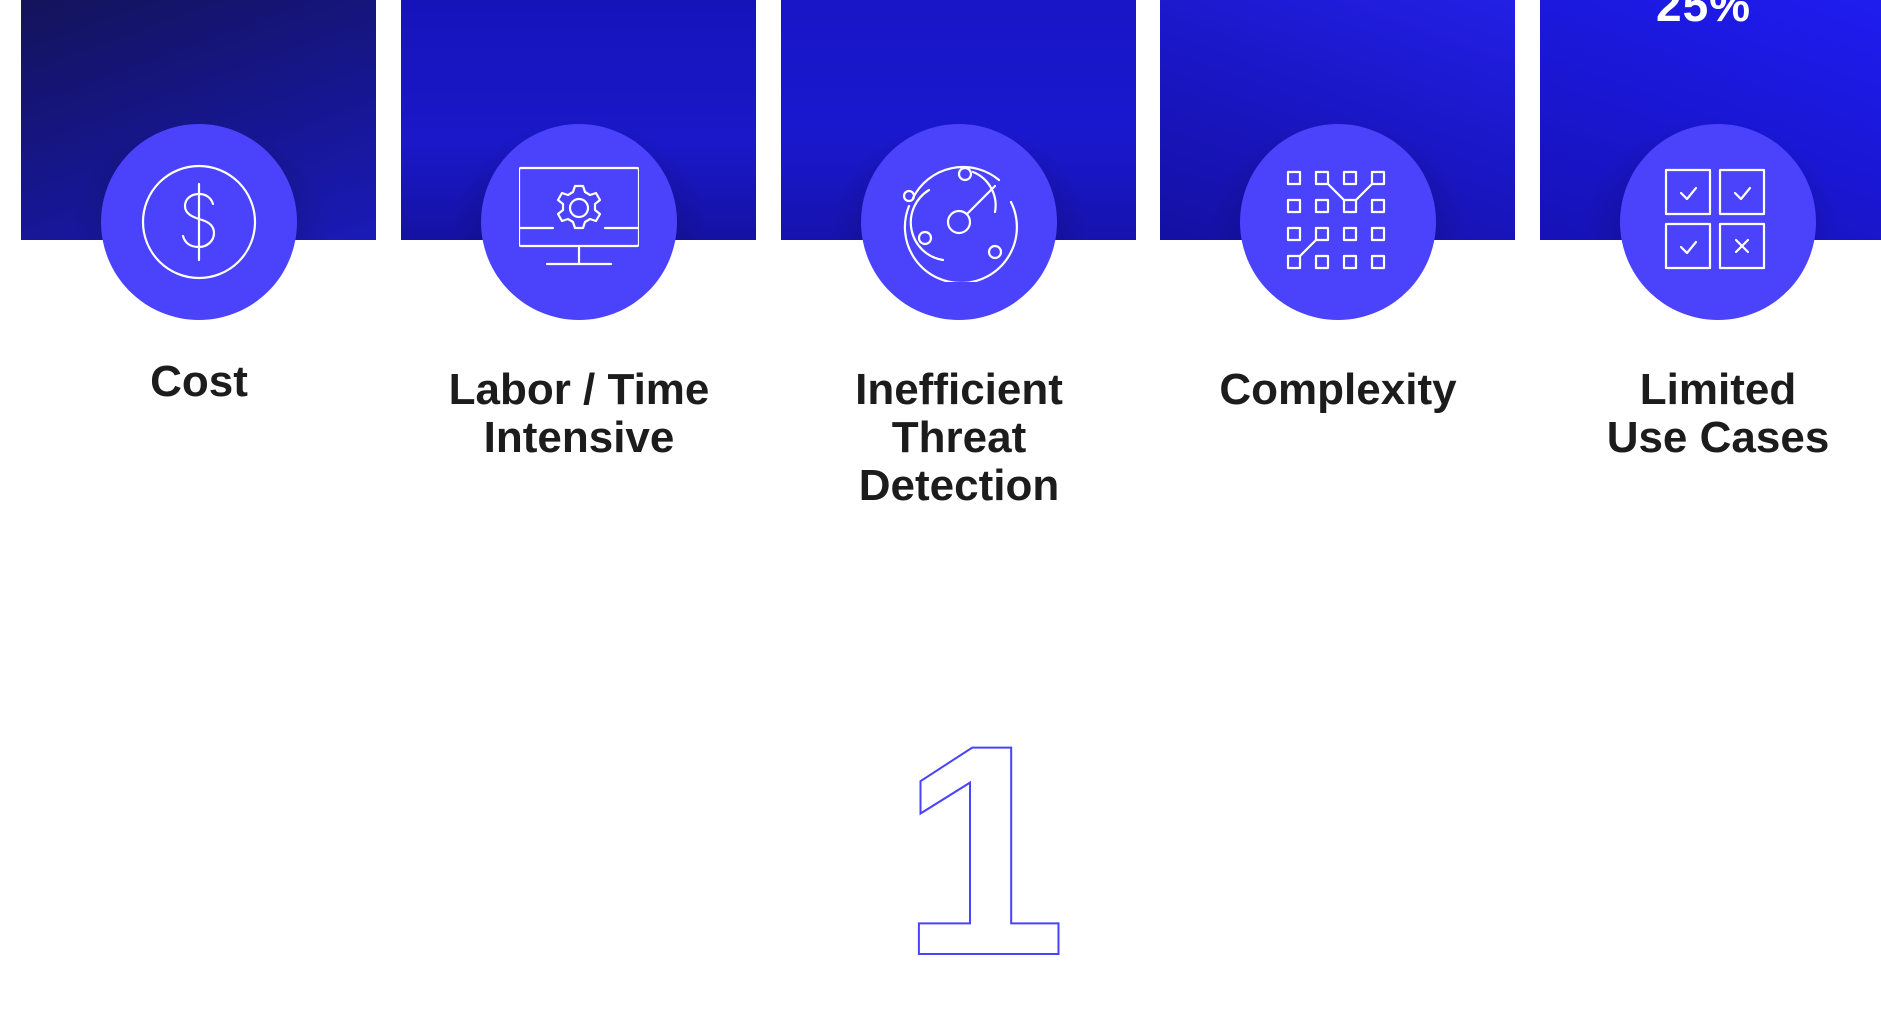 Image resolution: width=1881 pixels, height=1018 pixels. Describe the element at coordinates (1718, 413) in the screenshot. I see `limited-use-cases-label: Limited Use Cases` at that location.